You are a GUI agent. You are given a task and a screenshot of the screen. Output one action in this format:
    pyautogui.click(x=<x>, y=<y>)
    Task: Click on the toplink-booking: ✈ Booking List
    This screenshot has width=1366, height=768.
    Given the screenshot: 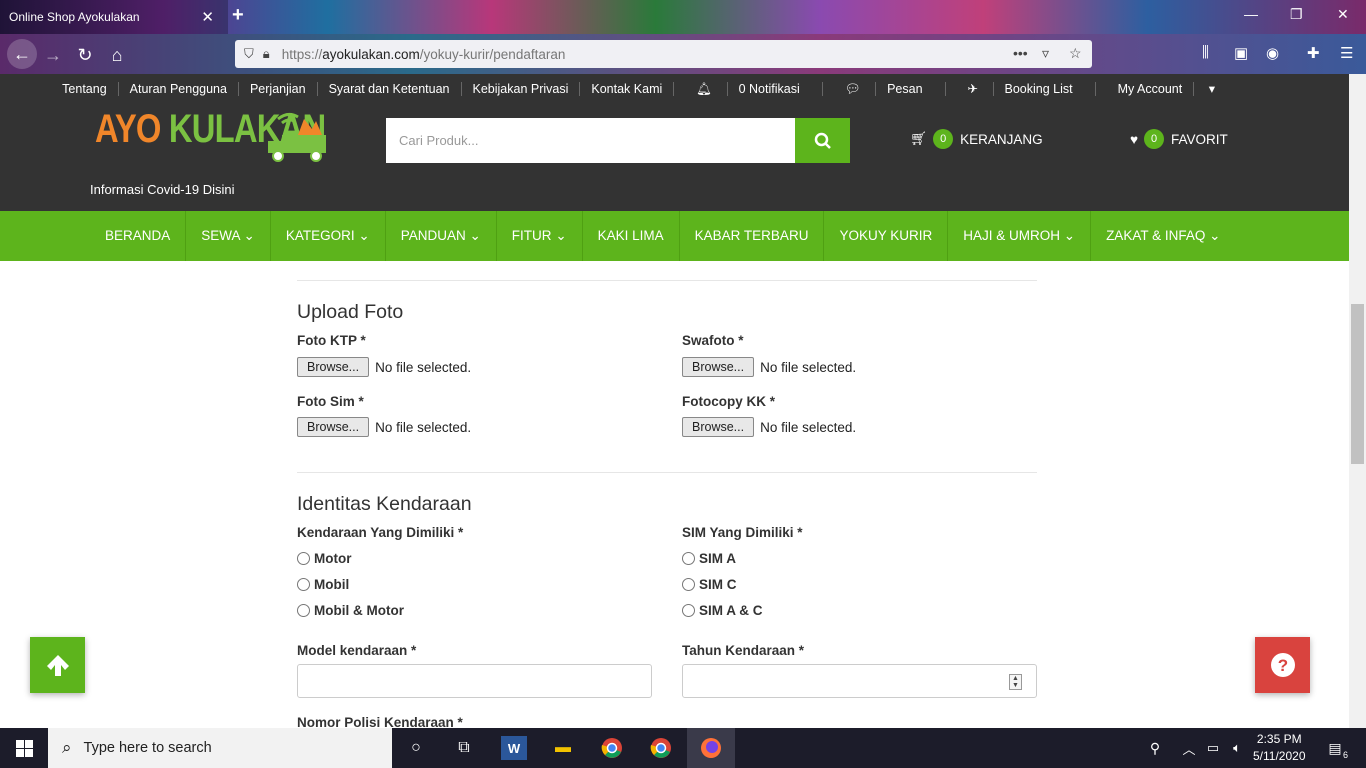 What is the action you would take?
    pyautogui.click(x=1021, y=89)
    